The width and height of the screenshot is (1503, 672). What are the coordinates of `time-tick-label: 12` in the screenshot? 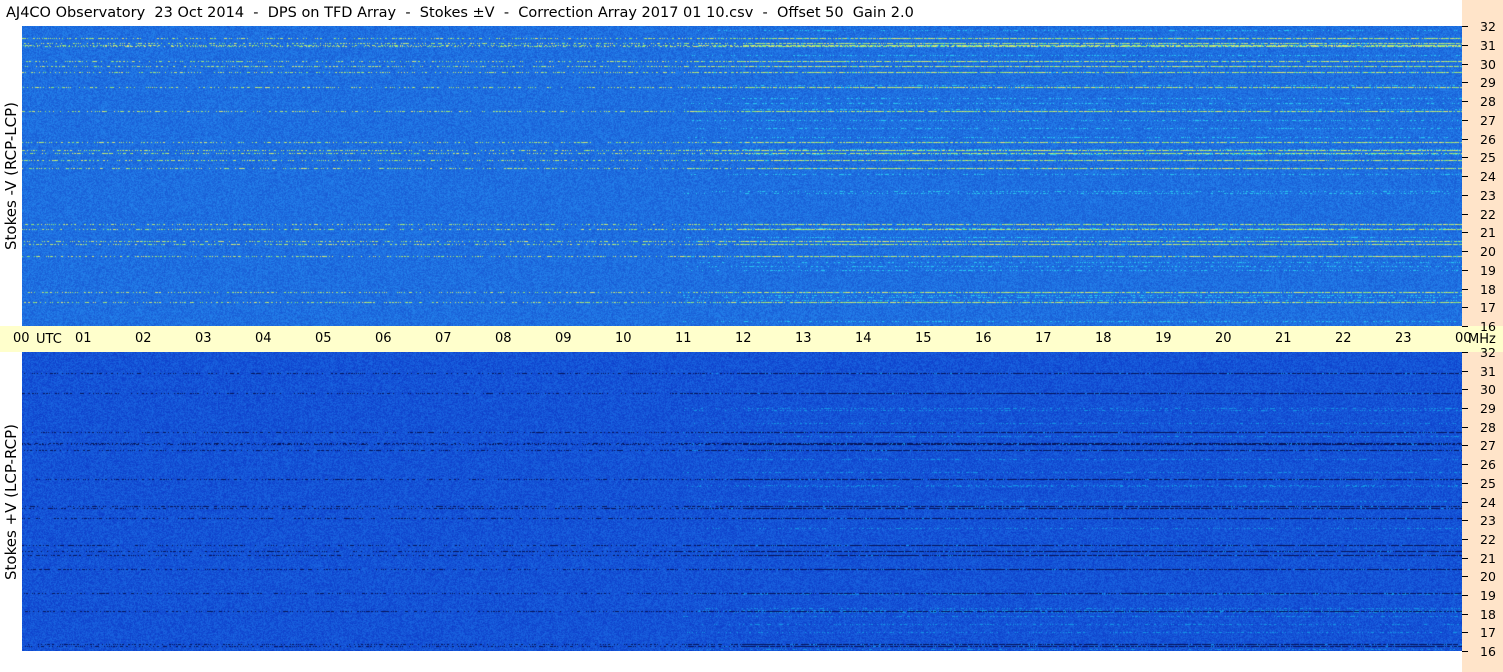 It's located at (743, 338).